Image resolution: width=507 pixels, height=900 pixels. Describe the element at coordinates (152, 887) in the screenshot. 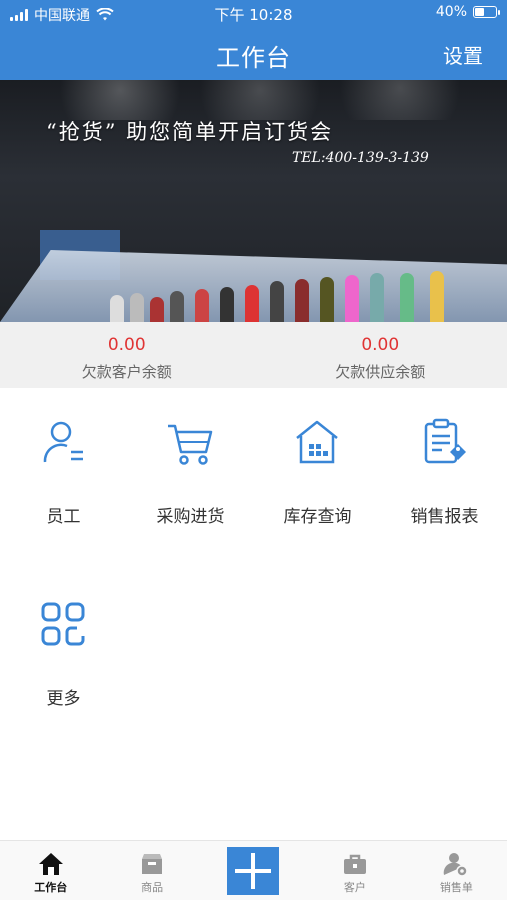

I see `tab-products-label: 商品` at that location.